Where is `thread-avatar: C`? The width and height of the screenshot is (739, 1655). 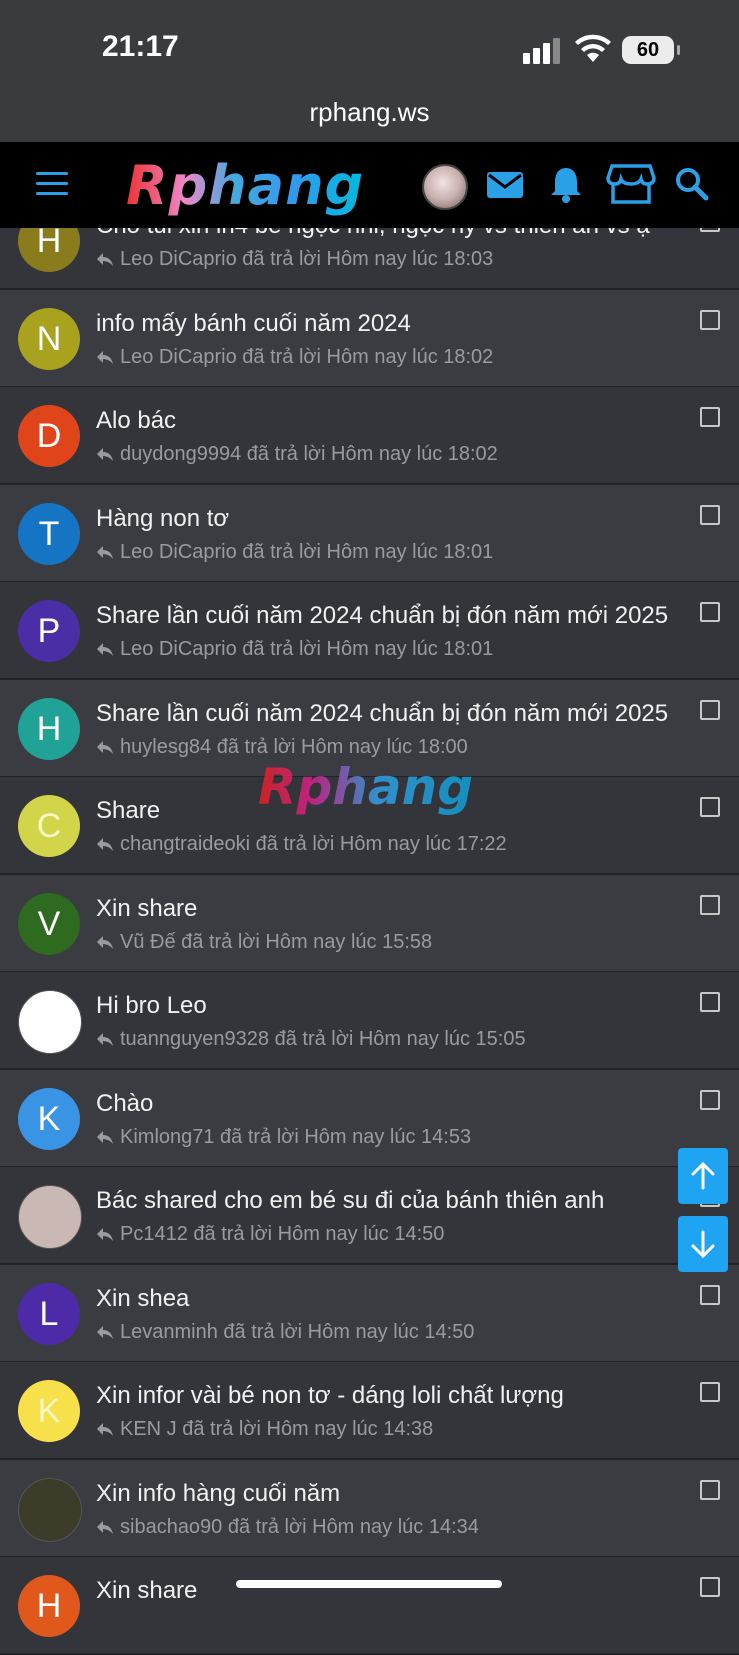
thread-avatar: C is located at coordinates (49, 826).